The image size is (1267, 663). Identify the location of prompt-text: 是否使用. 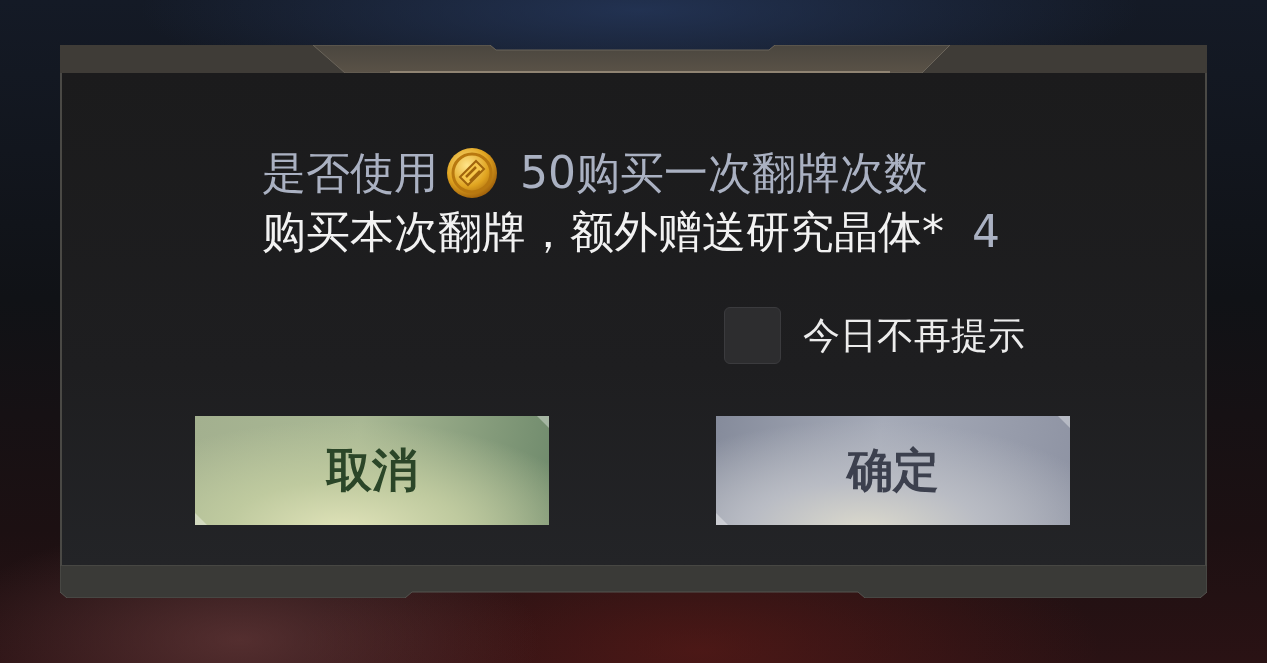
(350, 173).